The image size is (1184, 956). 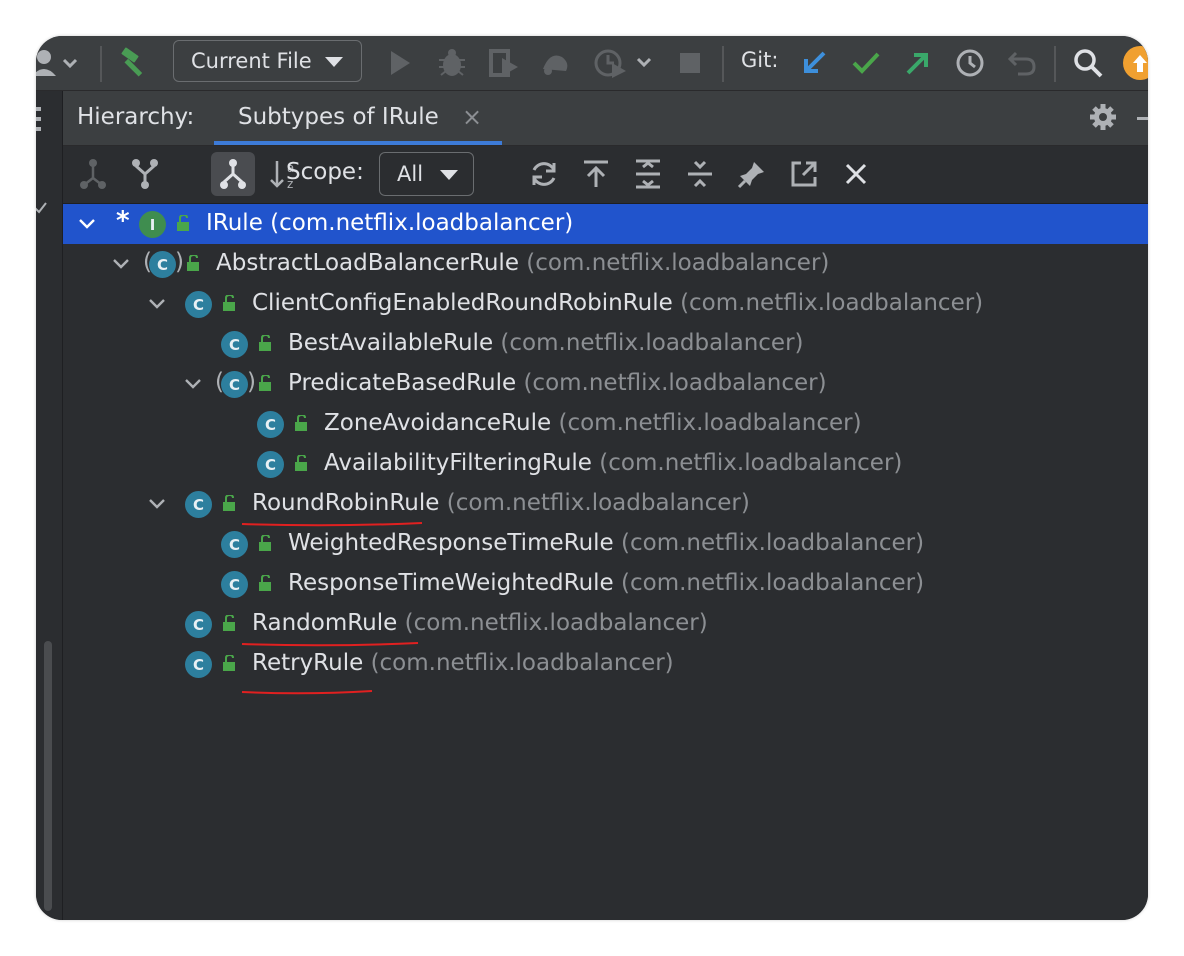 What do you see at coordinates (690, 63) in the screenshot?
I see `stop-icon` at bounding box center [690, 63].